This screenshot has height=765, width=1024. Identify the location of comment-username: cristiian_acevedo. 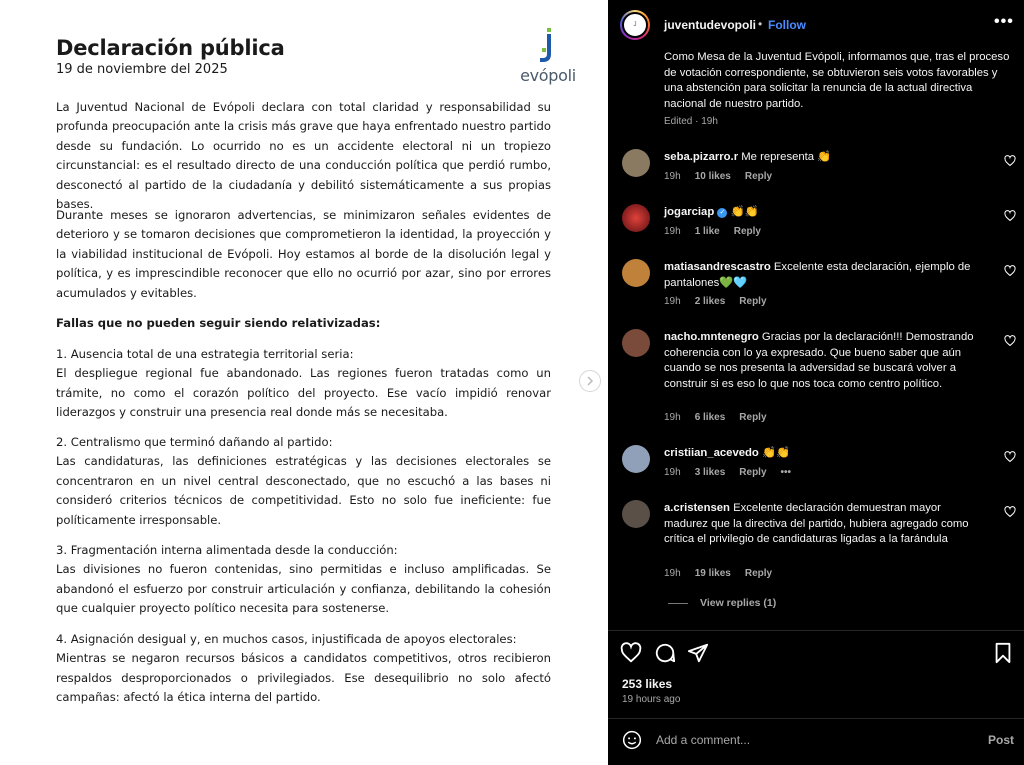
(711, 453).